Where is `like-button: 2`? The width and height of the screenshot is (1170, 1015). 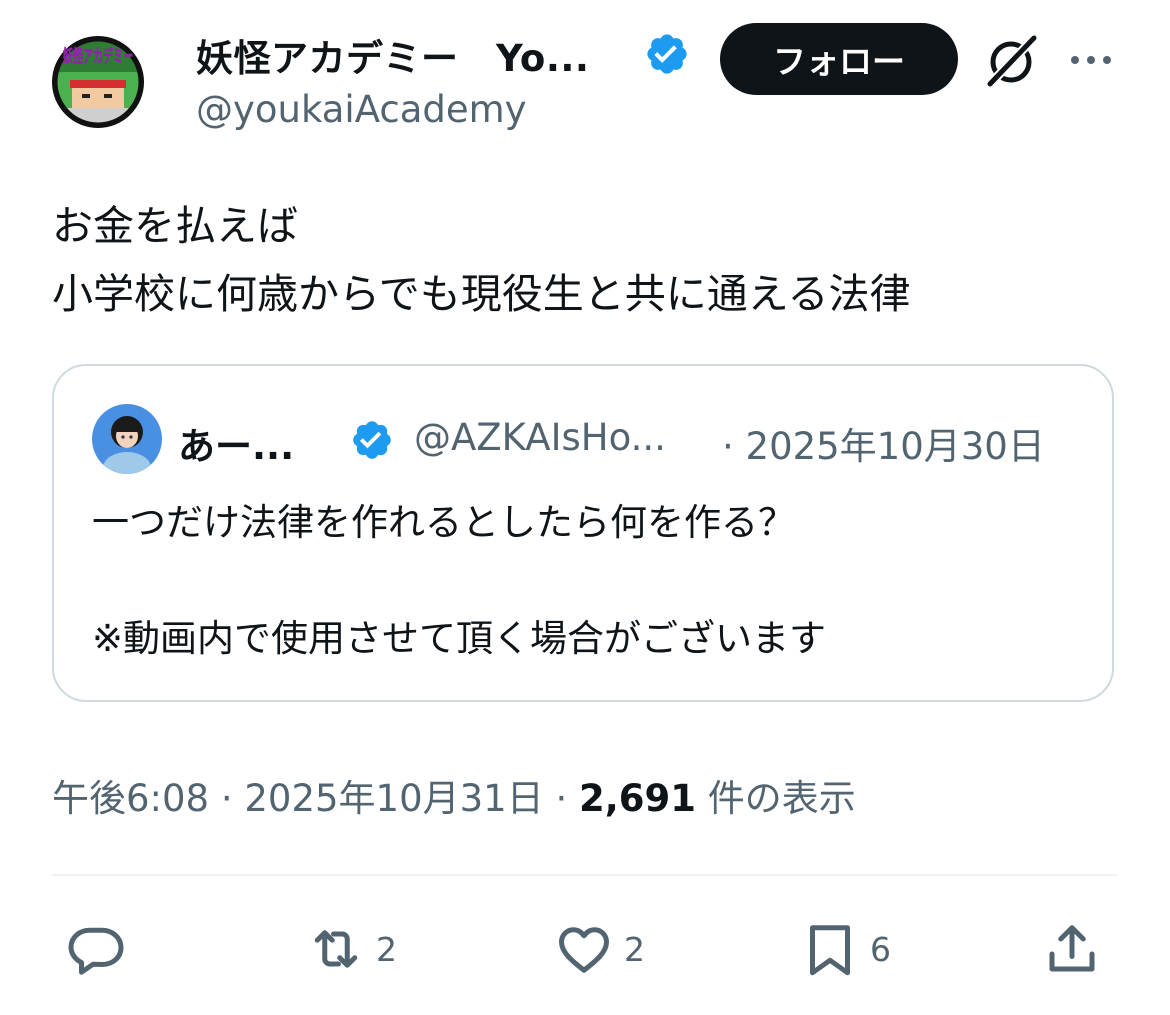 like-button: 2 is located at coordinates (599, 949).